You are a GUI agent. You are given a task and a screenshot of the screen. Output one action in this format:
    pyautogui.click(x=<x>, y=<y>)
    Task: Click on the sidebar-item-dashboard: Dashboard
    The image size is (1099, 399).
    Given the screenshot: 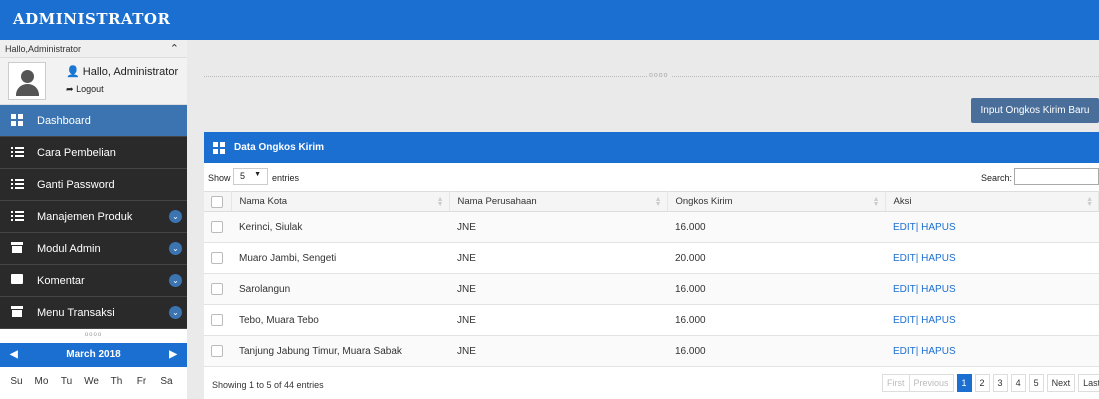 What is the action you would take?
    pyautogui.click(x=93, y=121)
    